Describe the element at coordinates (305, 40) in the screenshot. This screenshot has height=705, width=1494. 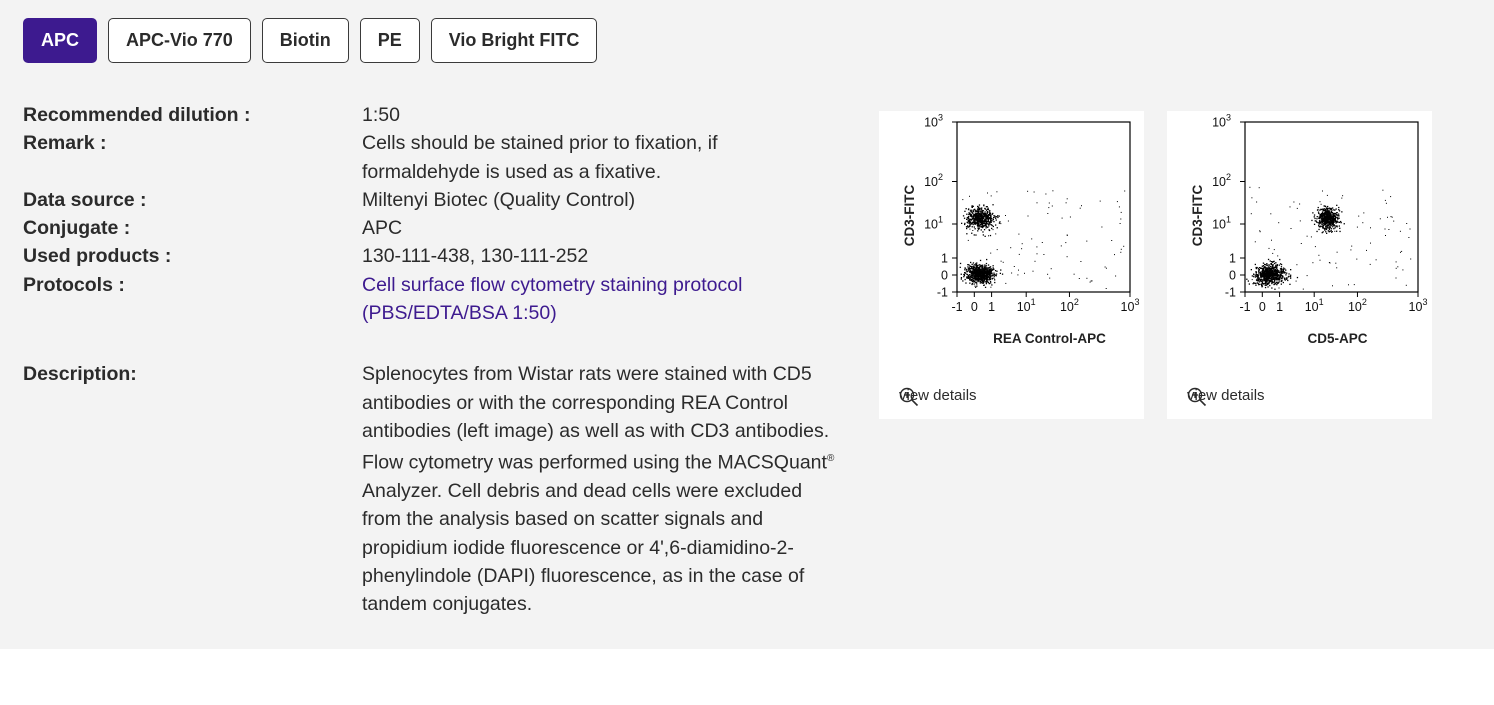
I see `tab-biotin: Biotin` at that location.